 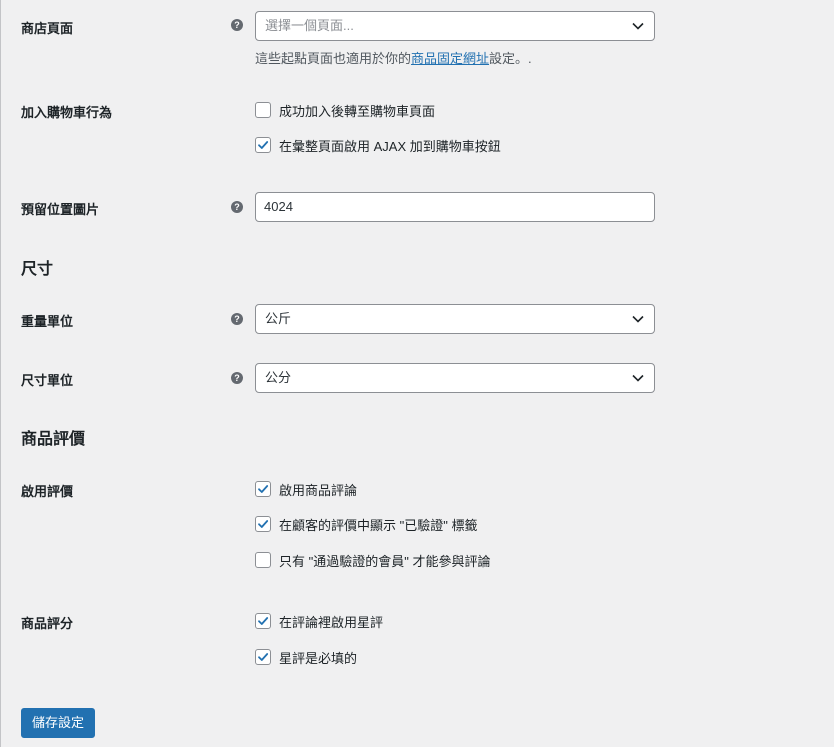 I want to click on placeholder-image-input: 4024, so click(x=455, y=207).